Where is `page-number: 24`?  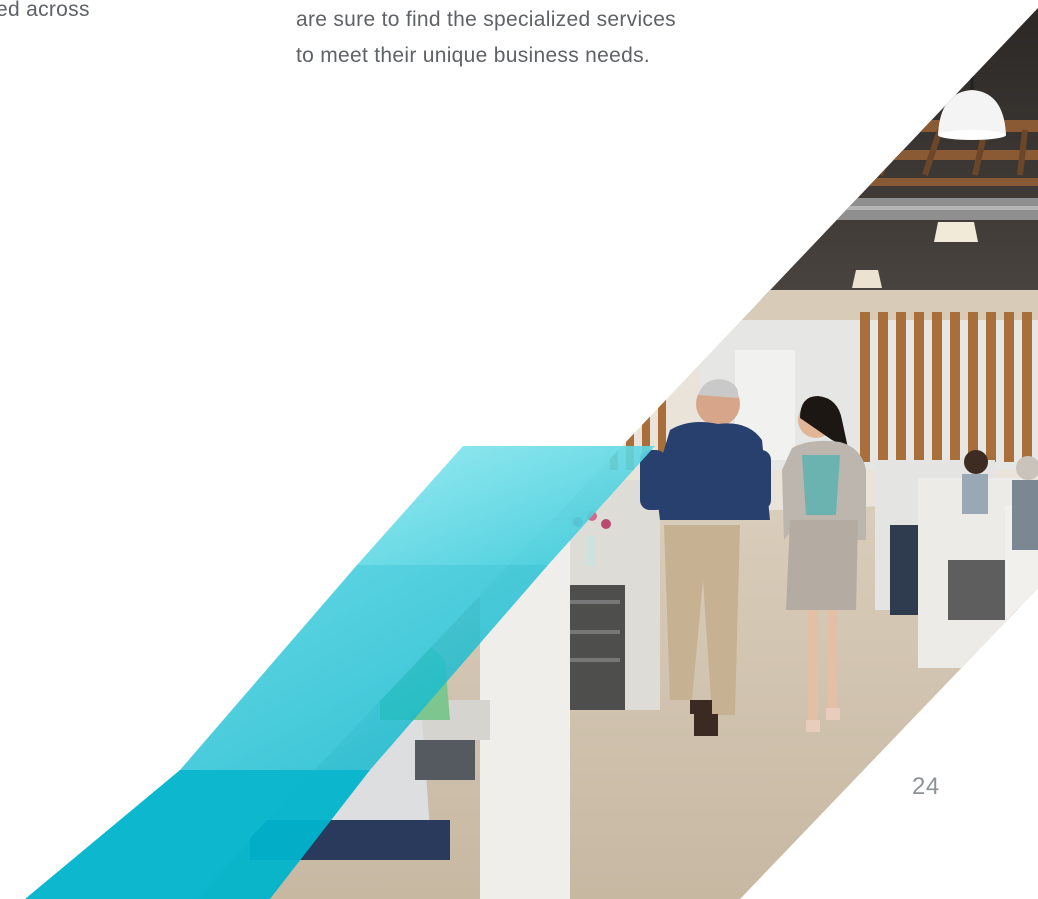 page-number: 24 is located at coordinates (926, 786).